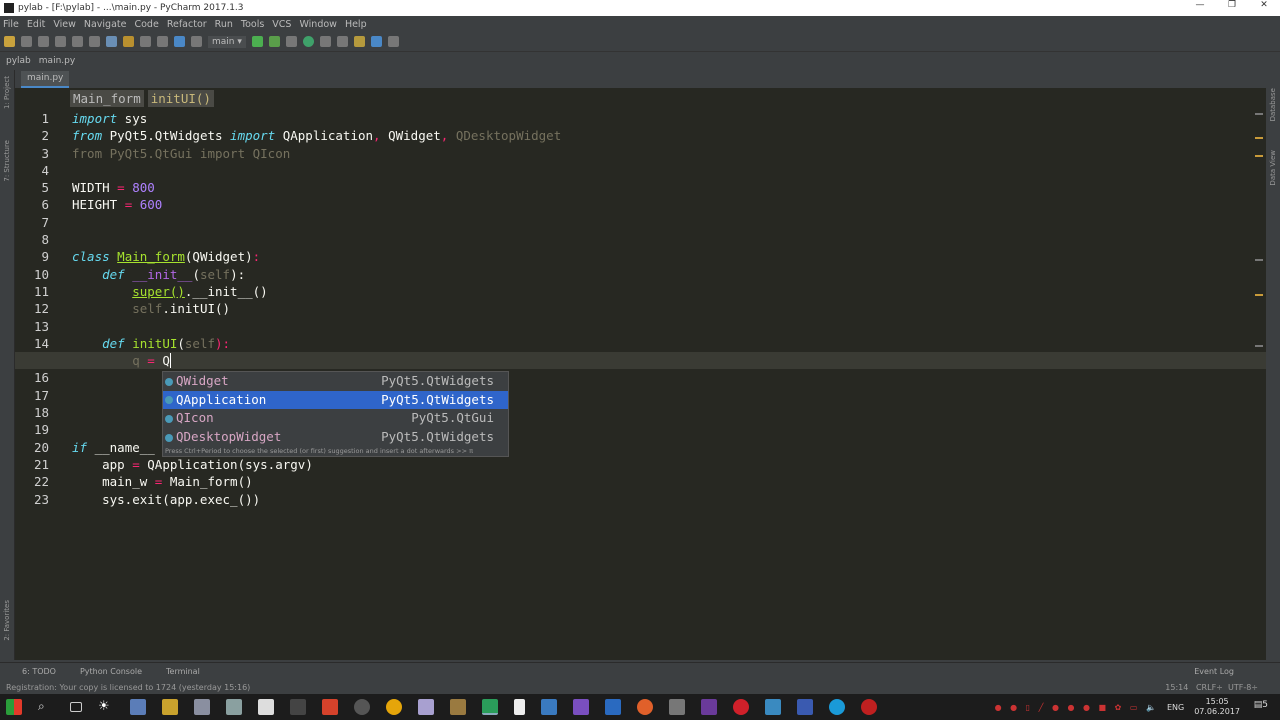  I want to click on python-console-button: Python Console, so click(111, 671).